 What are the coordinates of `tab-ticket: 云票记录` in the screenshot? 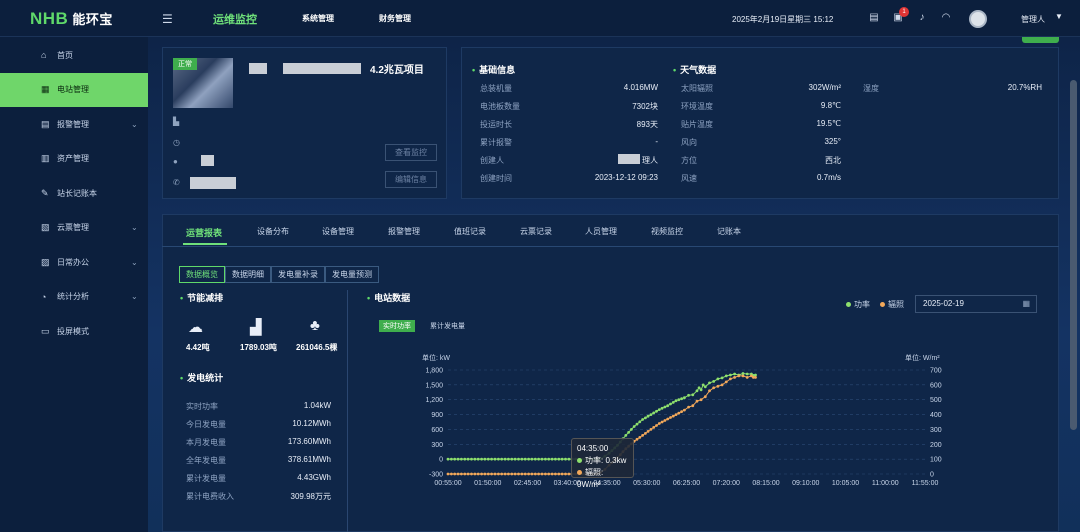 It's located at (536, 231).